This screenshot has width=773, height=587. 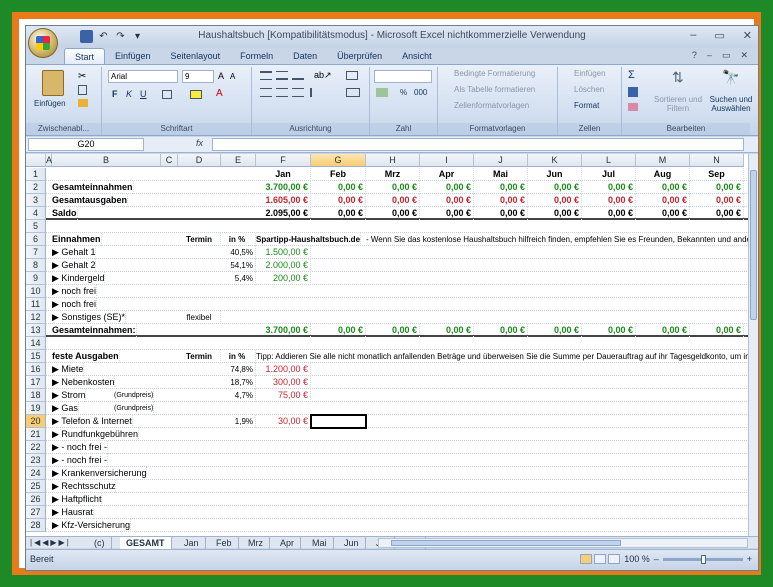 What do you see at coordinates (555, 160) in the screenshot?
I see `column-header-k: K` at bounding box center [555, 160].